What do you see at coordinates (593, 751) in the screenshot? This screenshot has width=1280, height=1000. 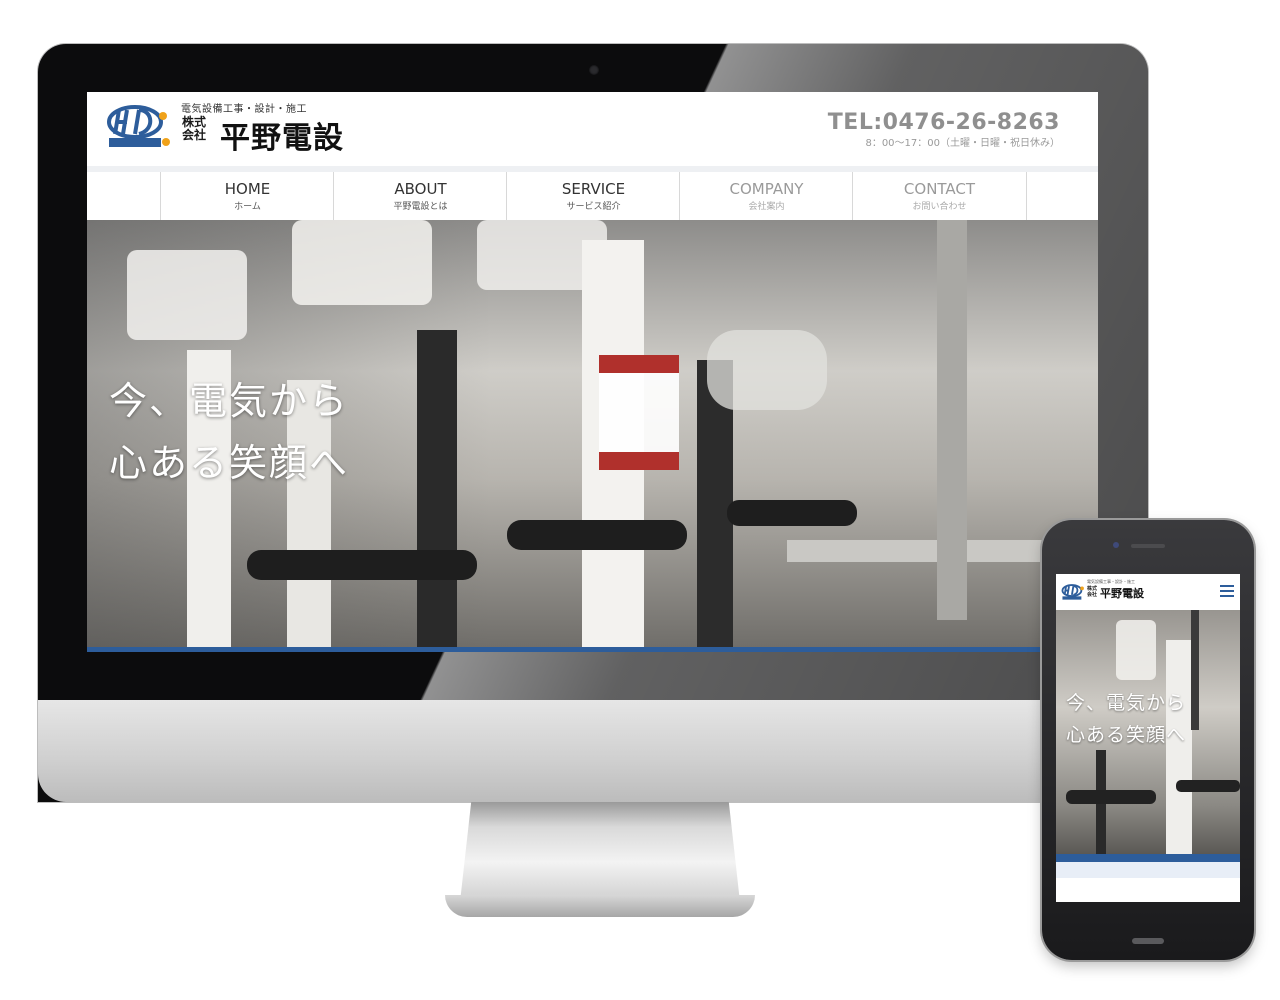 I see `imac-chin` at bounding box center [593, 751].